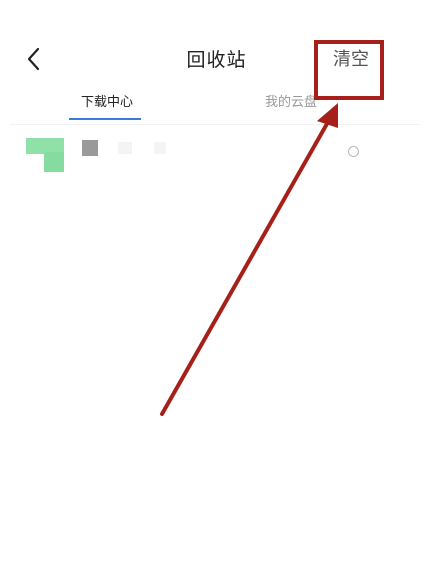  What do you see at coordinates (54, 162) in the screenshot?
I see `thumbnail-part-bottom` at bounding box center [54, 162].